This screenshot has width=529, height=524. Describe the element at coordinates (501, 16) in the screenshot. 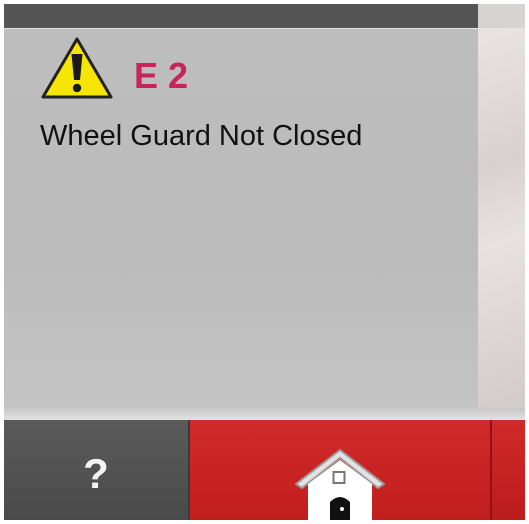

I see `top-bar-background` at that location.